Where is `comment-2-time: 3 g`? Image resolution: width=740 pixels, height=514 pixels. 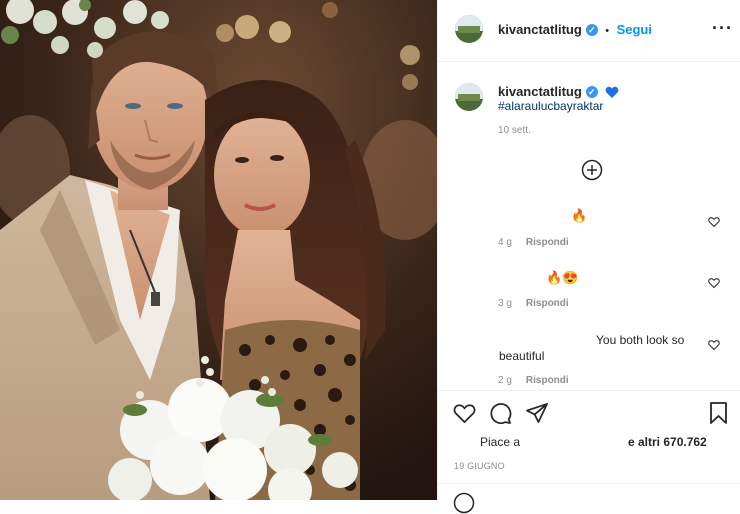
comment-2-time: 3 g is located at coordinates (505, 303).